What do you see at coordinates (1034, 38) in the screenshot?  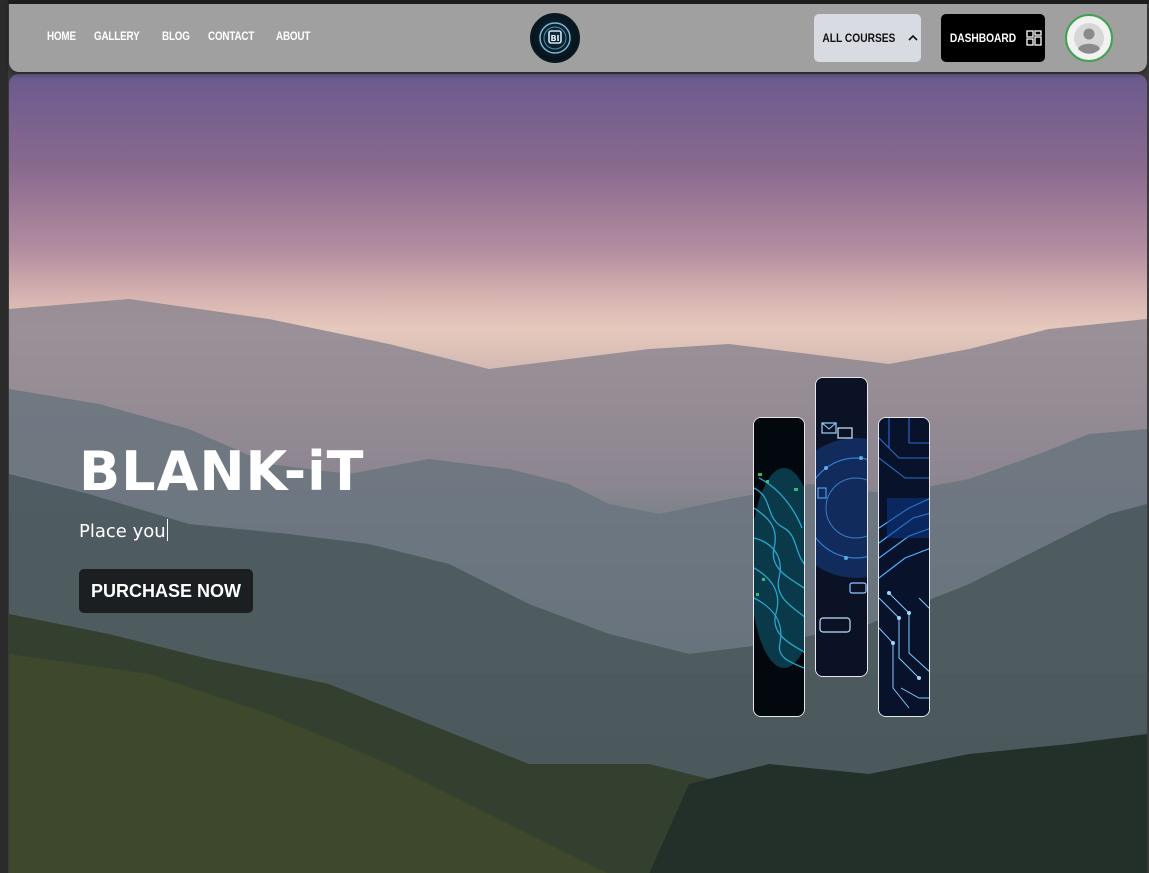 I see `grid-icon` at bounding box center [1034, 38].